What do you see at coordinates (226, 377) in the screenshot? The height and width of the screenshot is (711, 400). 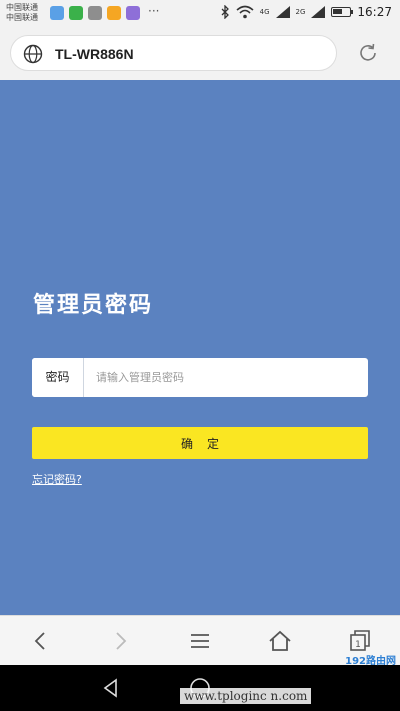 I see `password-input` at bounding box center [226, 377].